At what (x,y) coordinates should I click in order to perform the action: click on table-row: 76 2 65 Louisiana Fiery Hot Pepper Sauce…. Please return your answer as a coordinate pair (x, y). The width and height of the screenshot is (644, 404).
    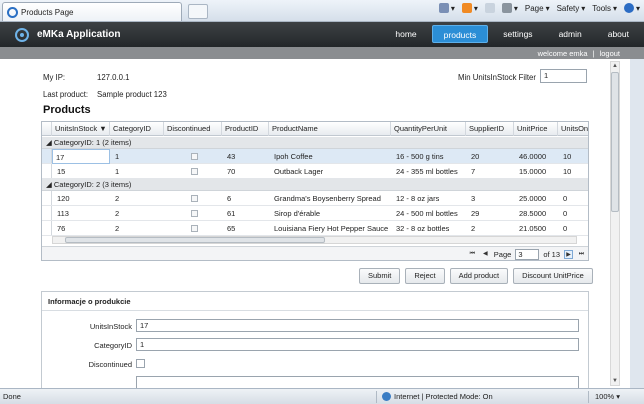
    Looking at the image, I should click on (315, 228).